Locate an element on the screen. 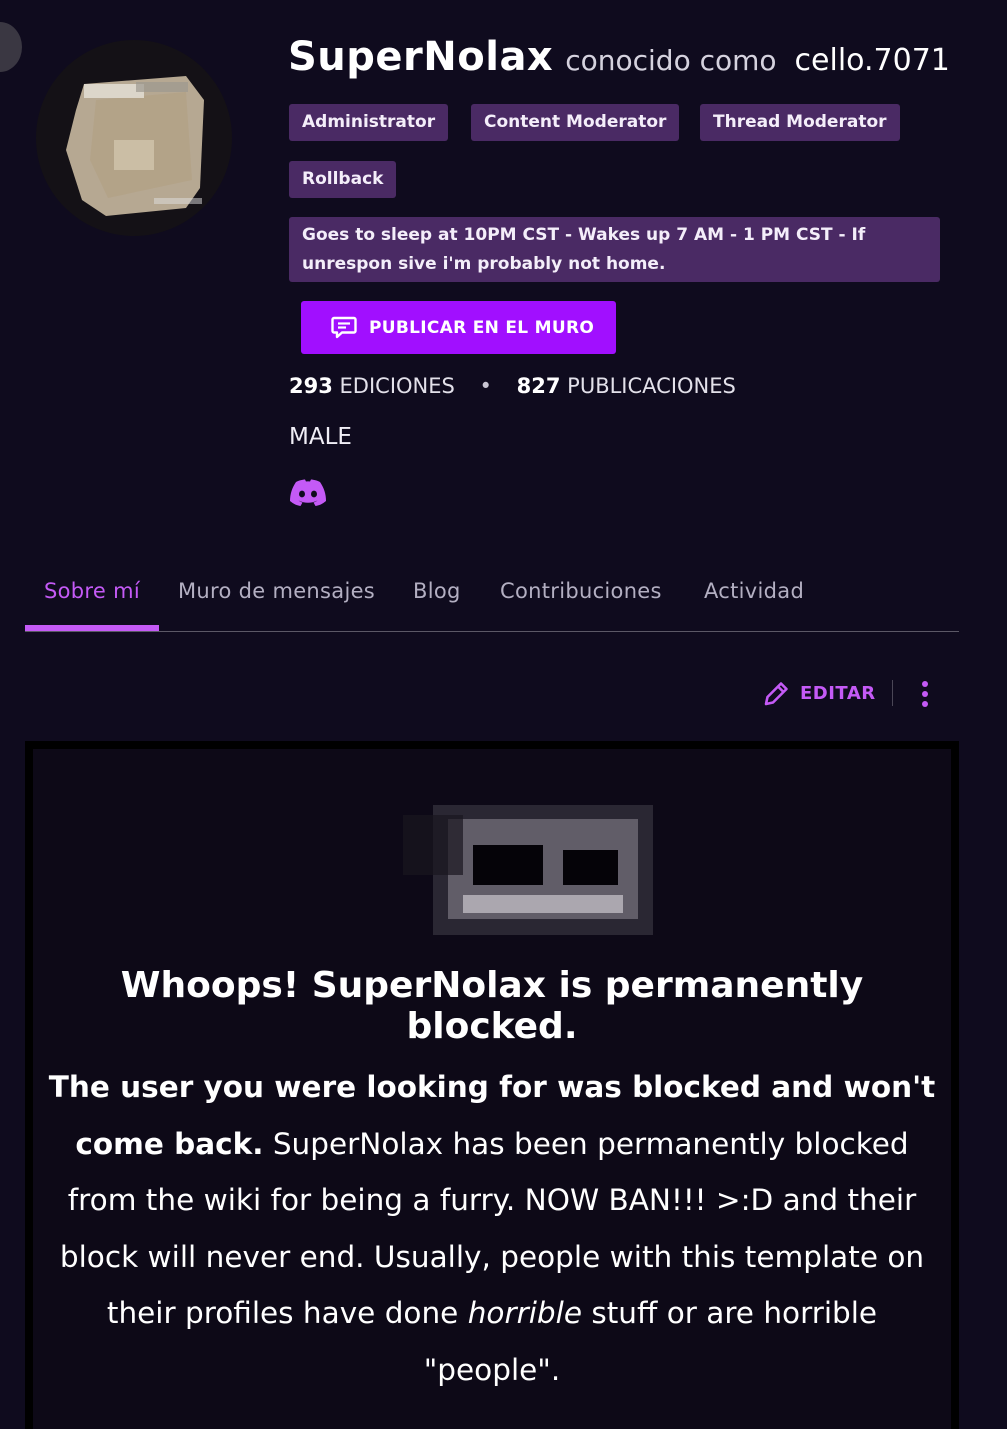  avatar is located at coordinates (134, 138).